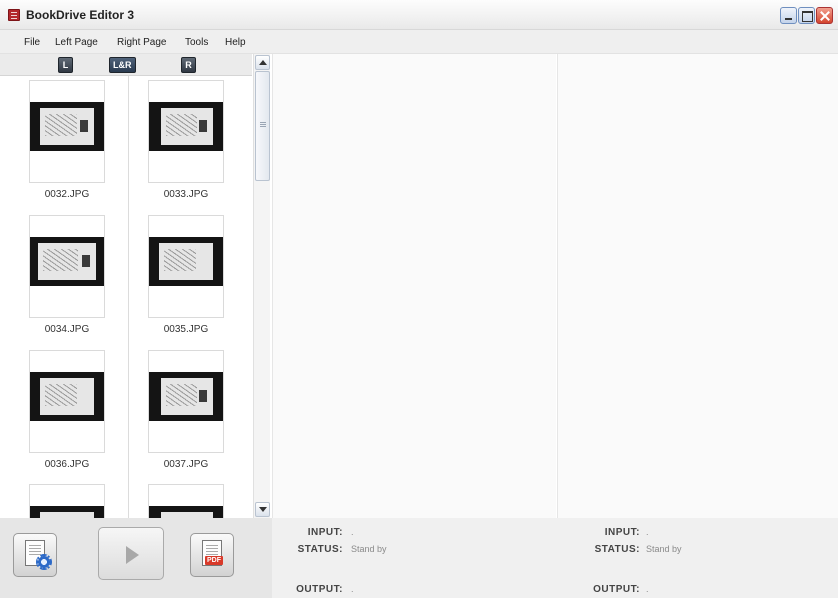  I want to click on both-pages-toggle: L&R, so click(122, 65).